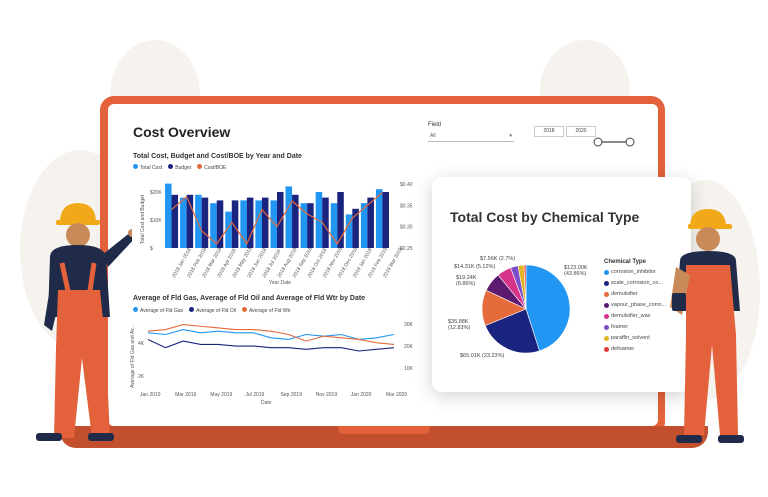 The image size is (768, 497). Describe the element at coordinates (625, 262) in the screenshot. I see `legend-title: Chemical Type` at that location.